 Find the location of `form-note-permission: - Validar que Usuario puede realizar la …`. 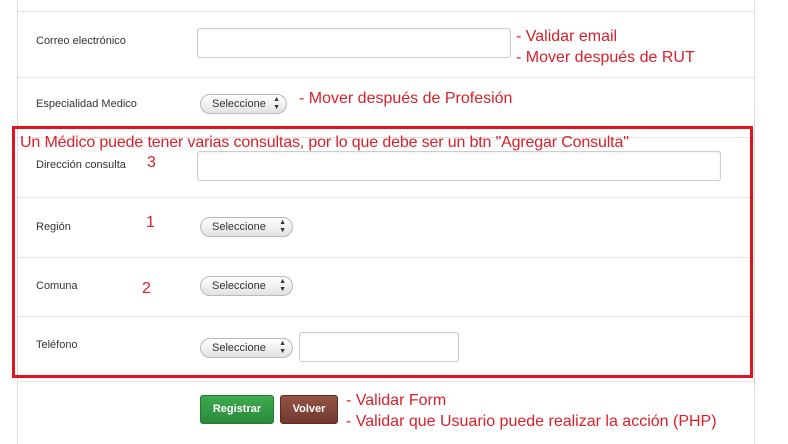

form-note-permission: - Validar que Usuario puede realizar la … is located at coordinates (531, 421).